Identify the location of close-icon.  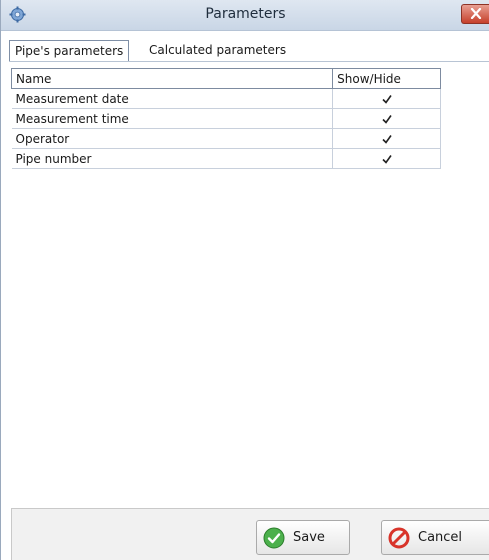
(476, 13).